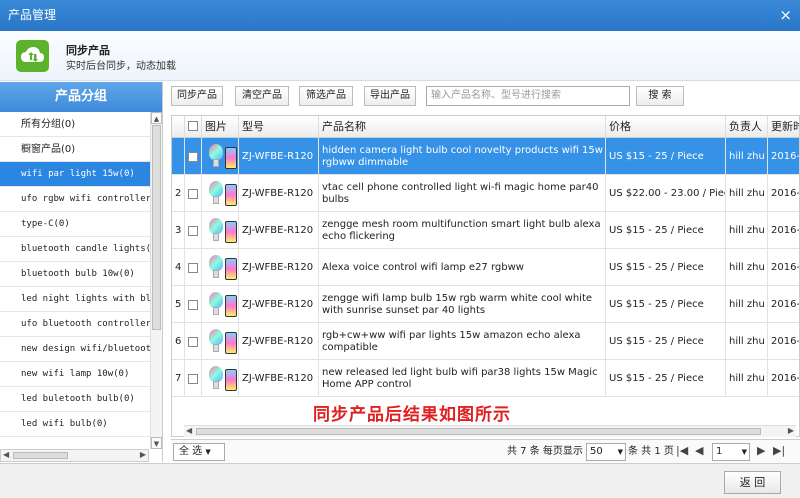 The image size is (800, 498). Describe the element at coordinates (666, 127) in the screenshot. I see `header-price: 价格` at that location.